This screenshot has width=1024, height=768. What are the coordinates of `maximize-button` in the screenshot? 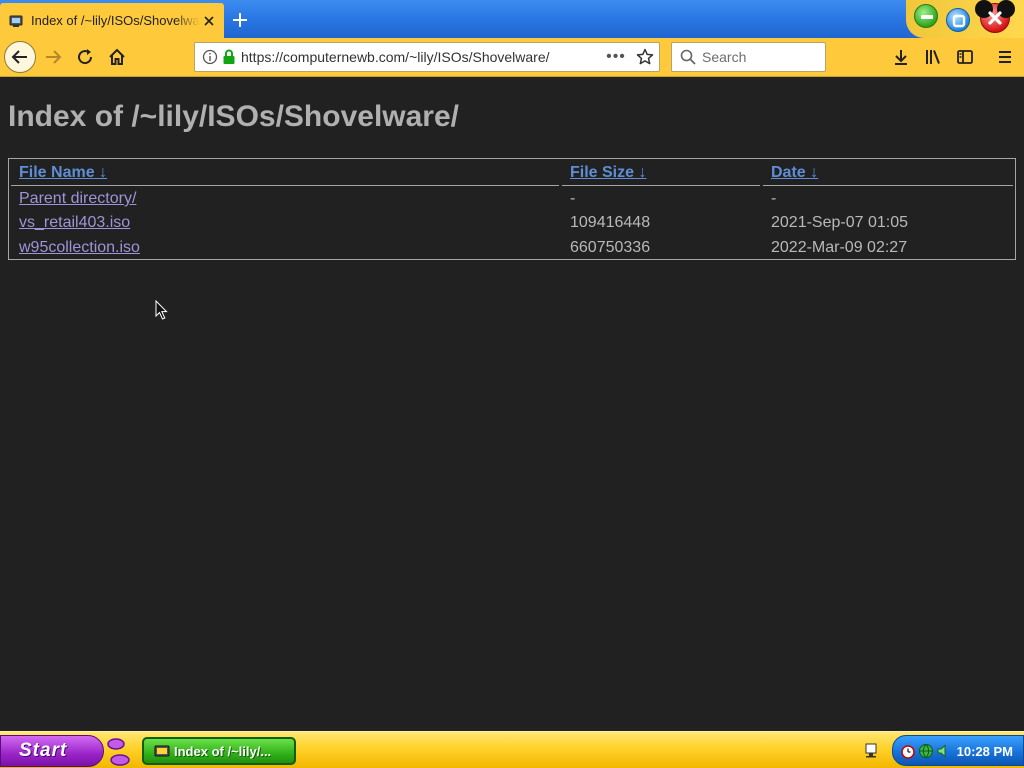 It's located at (958, 20).